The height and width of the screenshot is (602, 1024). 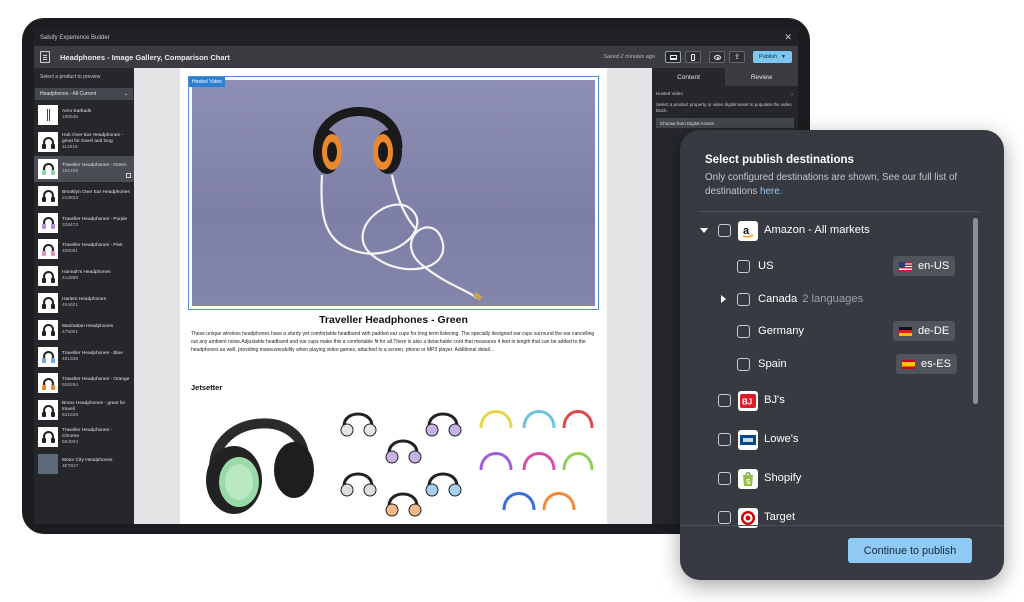 I want to click on product-list-item: Motor City Headphones JET827, so click(x=84, y=463).